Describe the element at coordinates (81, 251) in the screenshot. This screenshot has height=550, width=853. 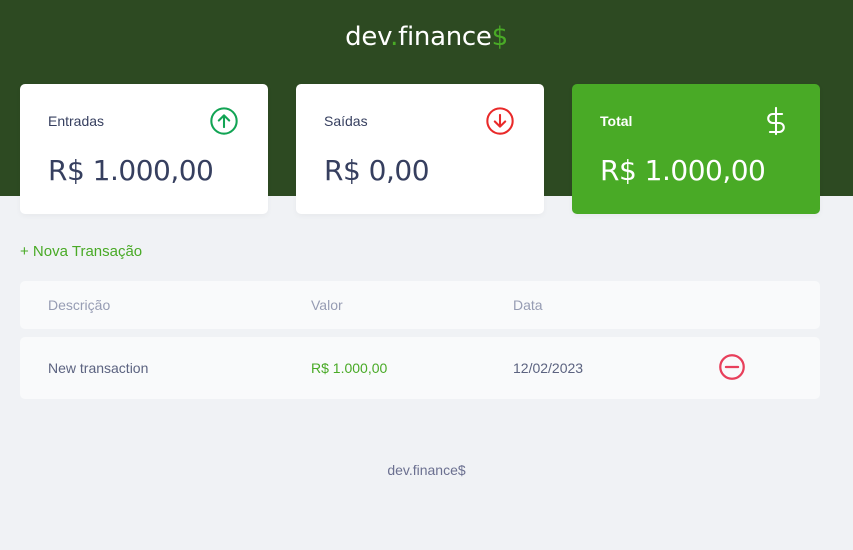
I see `new-transaction-button: + Nova Transação` at that location.